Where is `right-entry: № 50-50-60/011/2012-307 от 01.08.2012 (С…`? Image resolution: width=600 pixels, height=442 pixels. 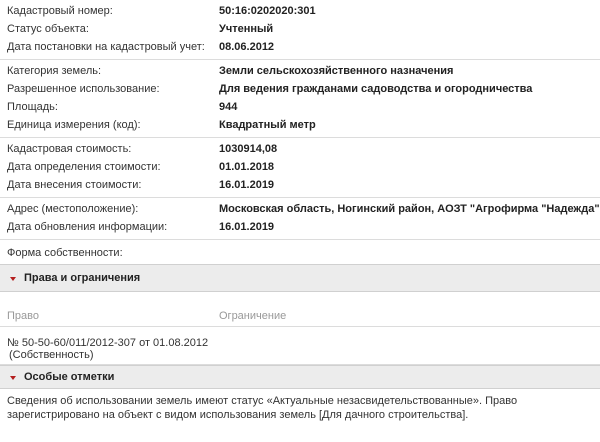 right-entry: № 50-50-60/011/2012-307 от 01.08.2012 (С… is located at coordinates (104, 349).